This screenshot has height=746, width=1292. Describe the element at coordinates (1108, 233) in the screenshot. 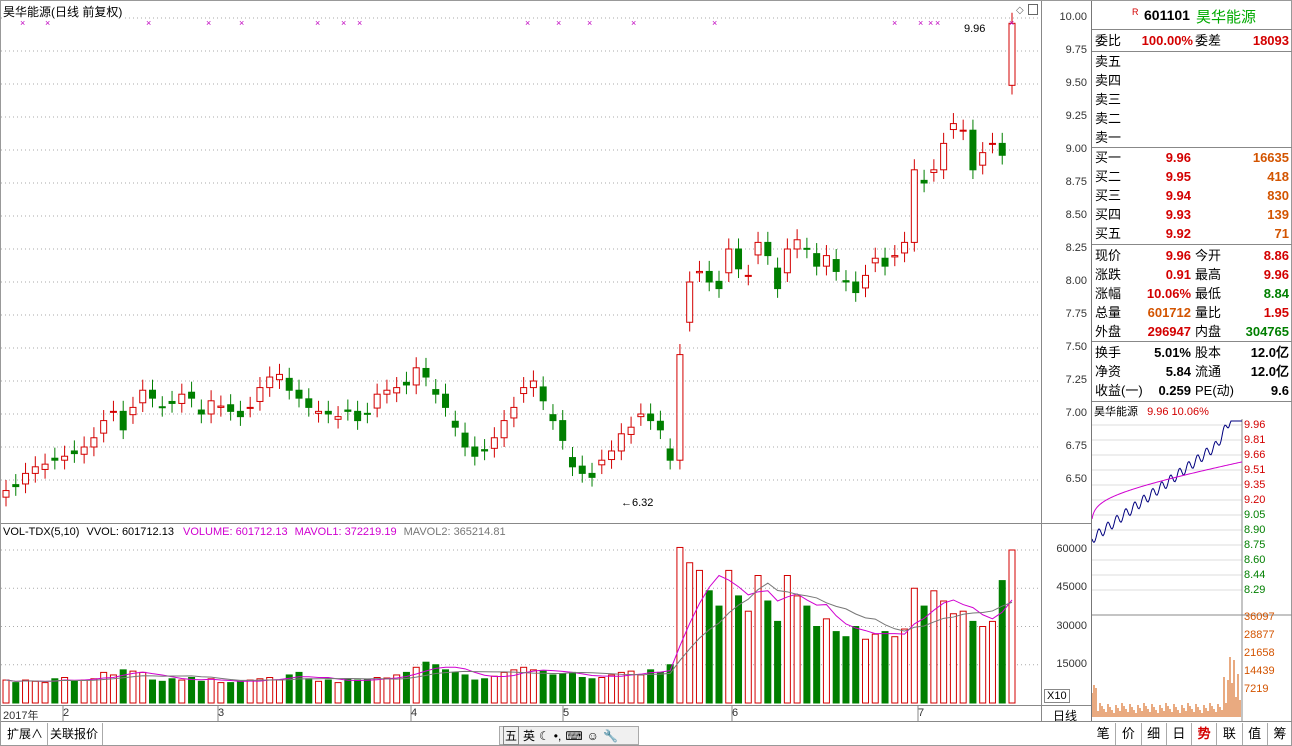

I see `buy-label: 买五` at that location.